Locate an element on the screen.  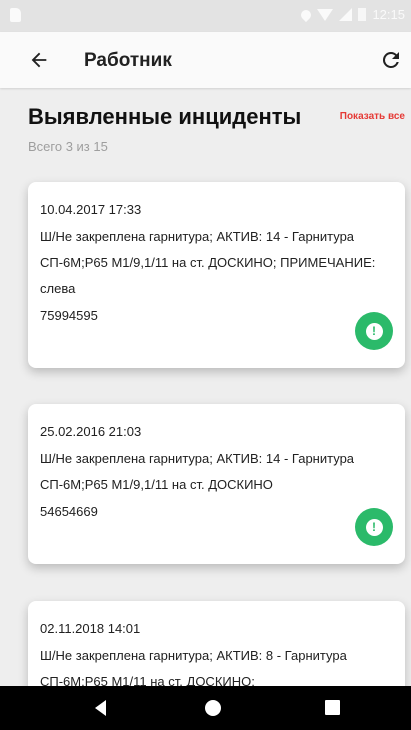
incident-datetime: 25.02.2016 21:03 is located at coordinates (91, 431).